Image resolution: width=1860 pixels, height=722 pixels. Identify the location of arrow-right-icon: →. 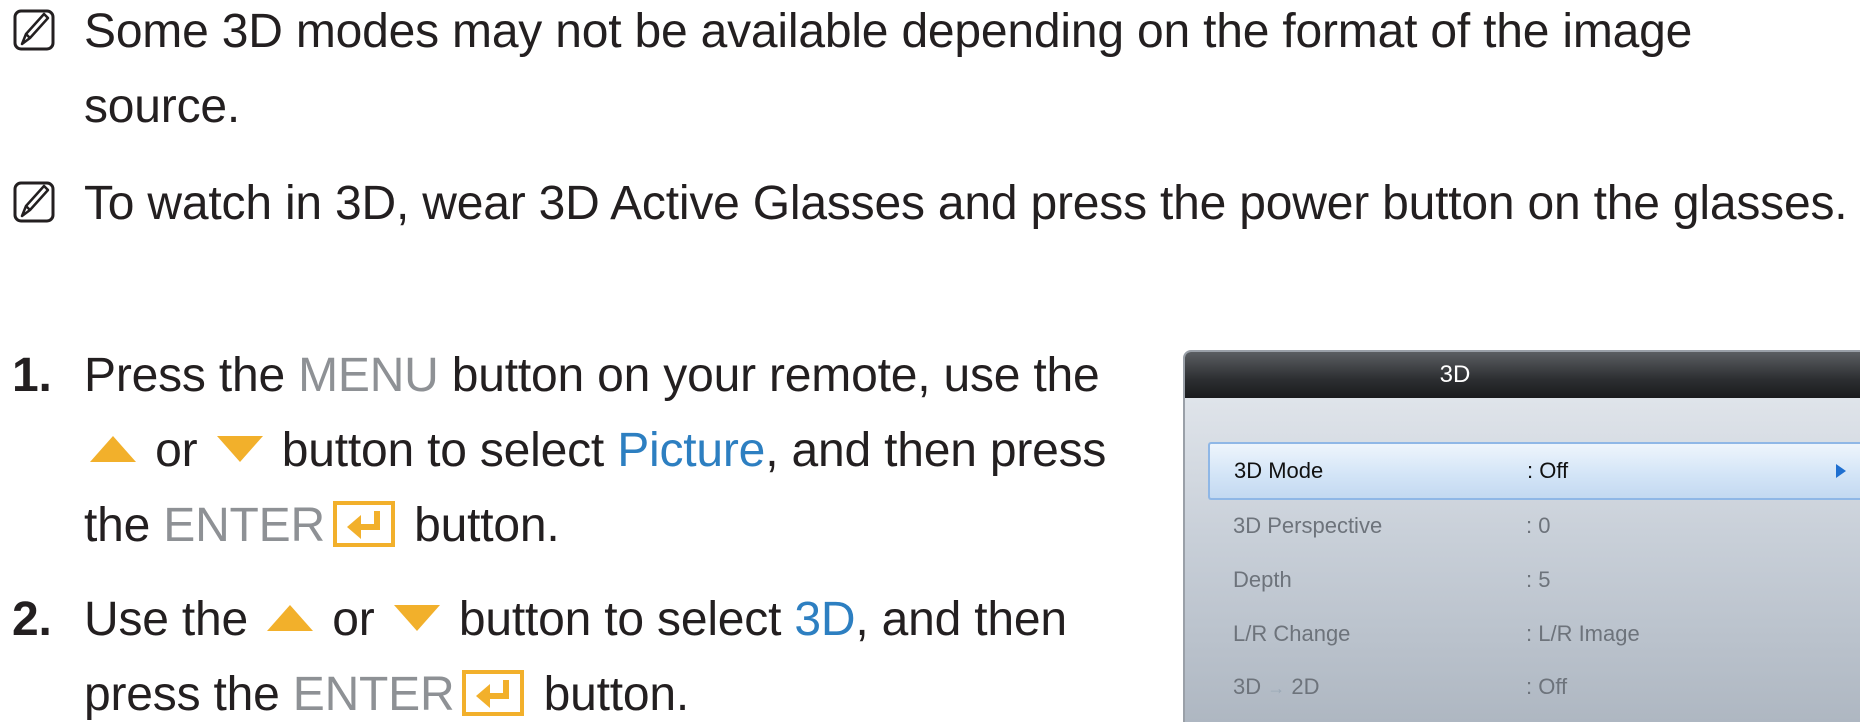
(1276, 688).